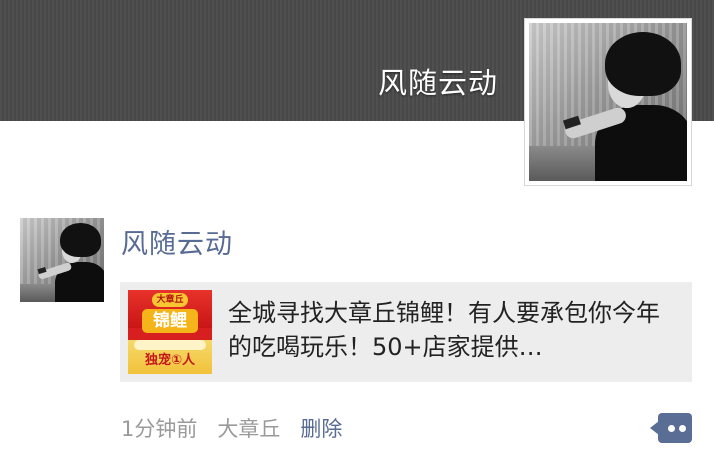 This screenshot has height=468, width=714. What do you see at coordinates (177, 241) in the screenshot?
I see `post-author-name: 风随云动` at bounding box center [177, 241].